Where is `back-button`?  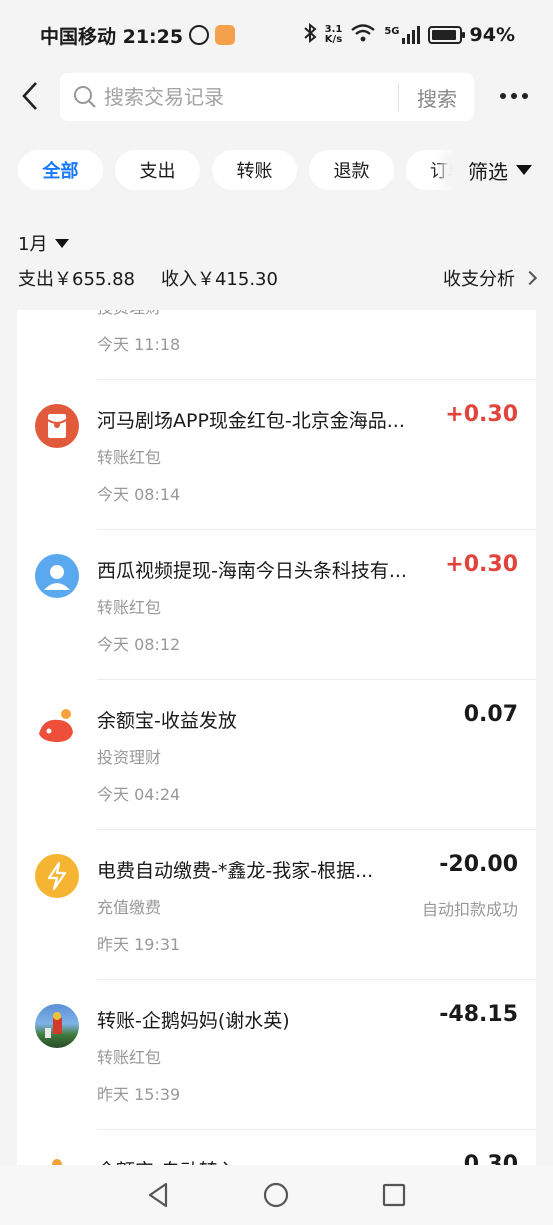
back-button is located at coordinates (30, 96).